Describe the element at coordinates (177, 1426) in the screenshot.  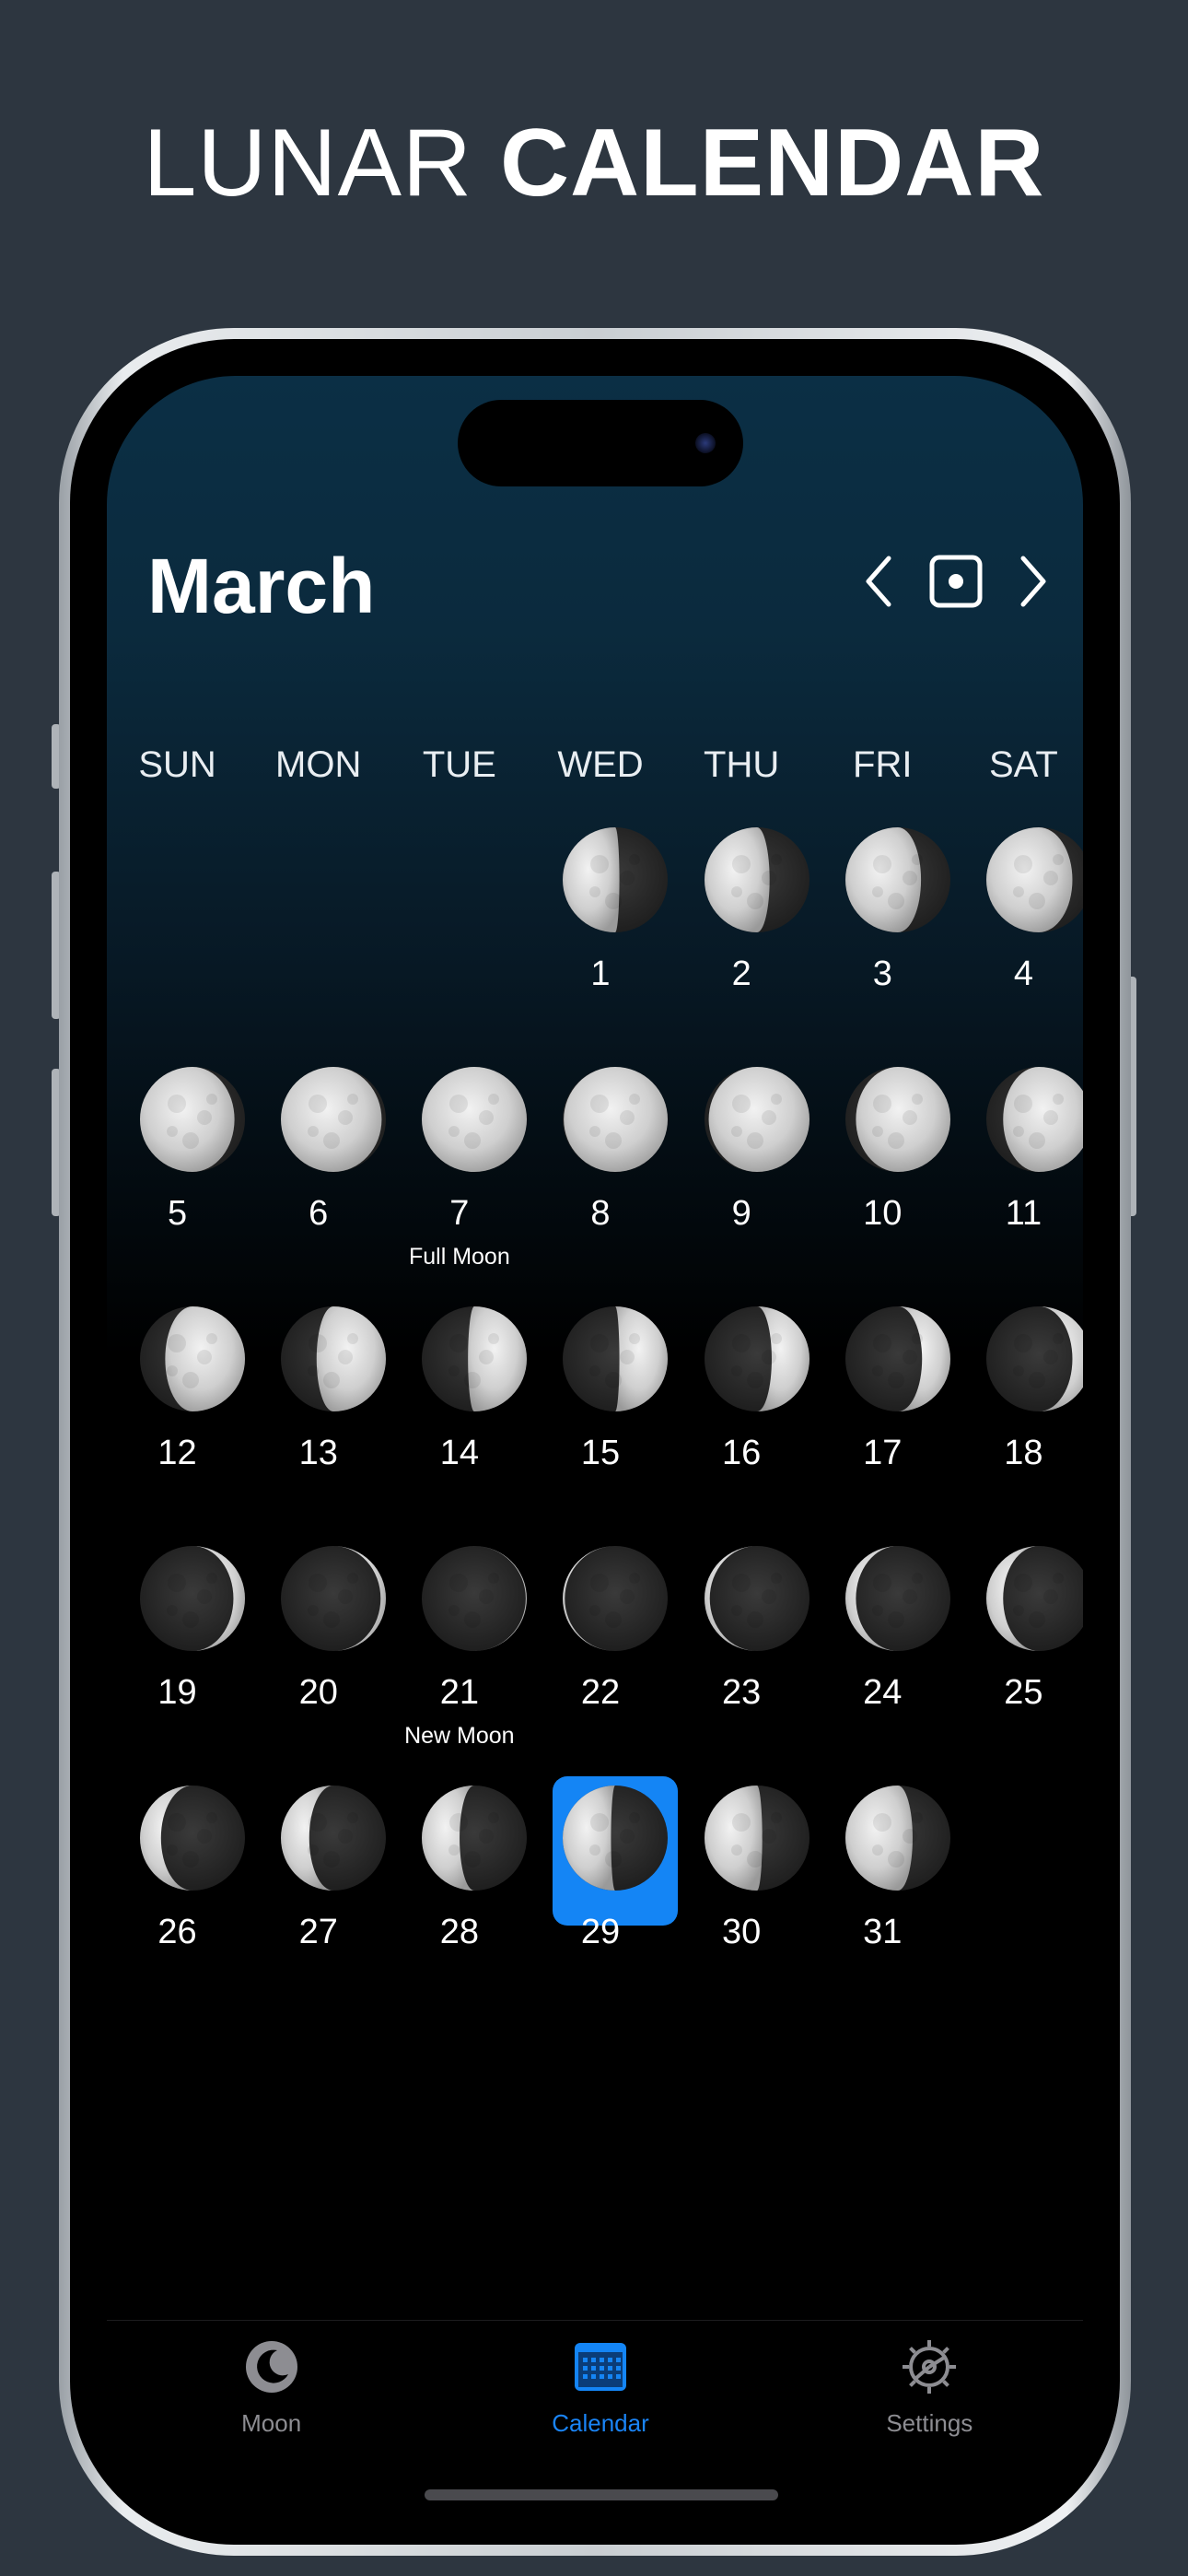
I see `day-cell: 12` at that location.